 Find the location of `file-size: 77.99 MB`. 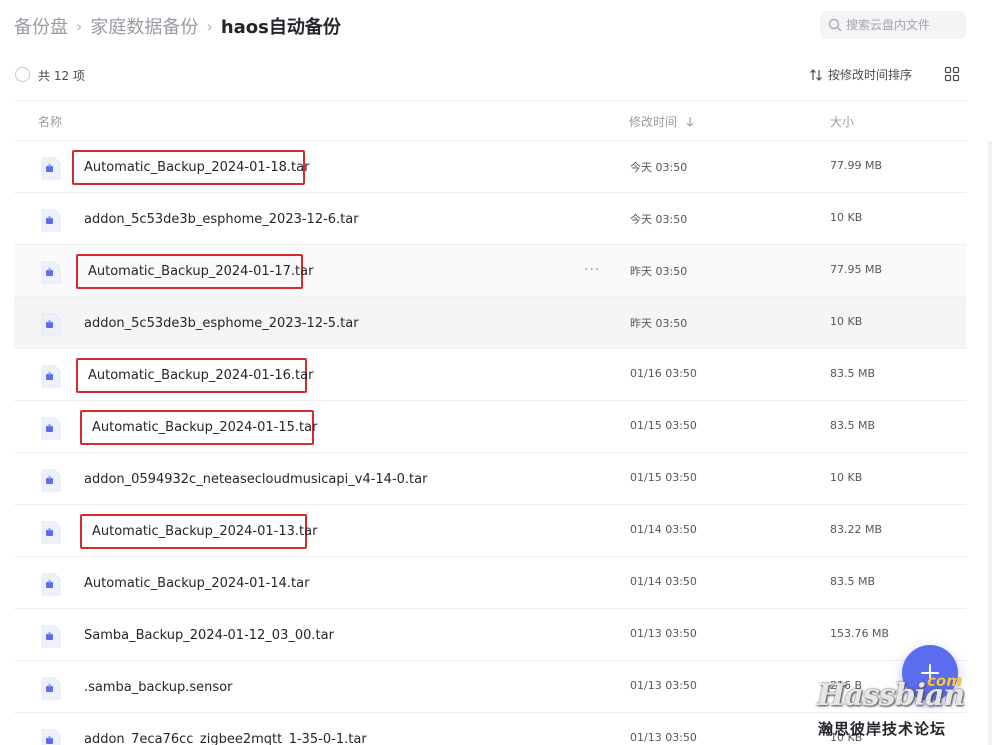

file-size: 77.99 MB is located at coordinates (856, 165).